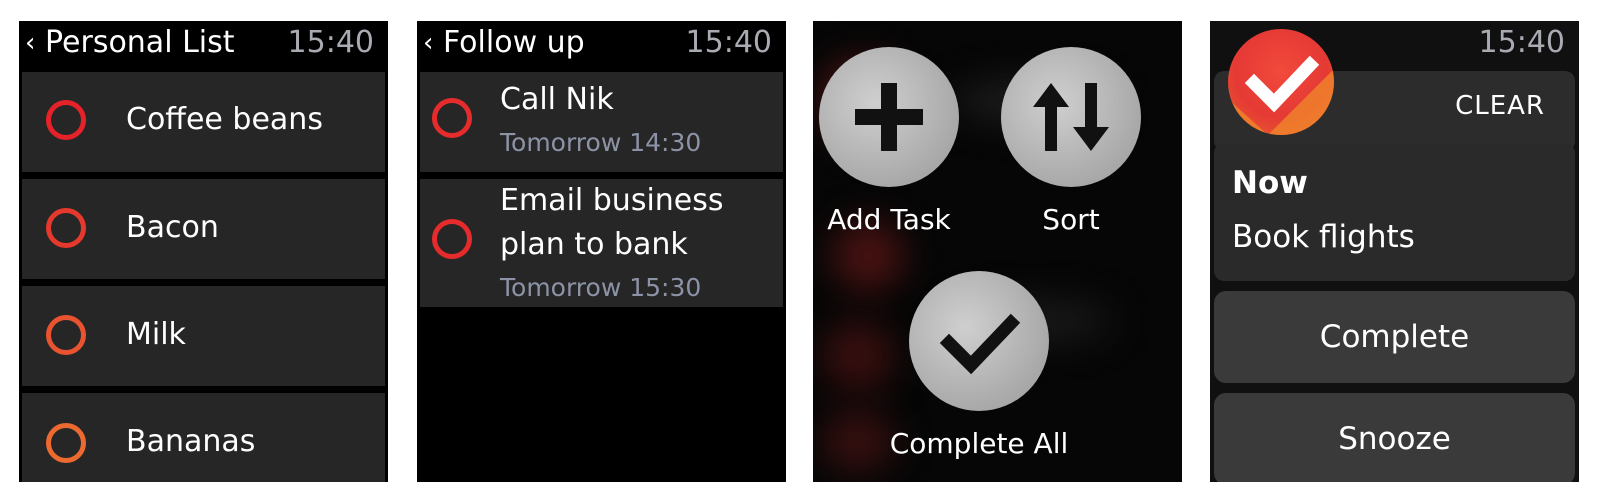 The height and width of the screenshot is (502, 1600). I want to click on task-label: Coffee beans, so click(224, 119).